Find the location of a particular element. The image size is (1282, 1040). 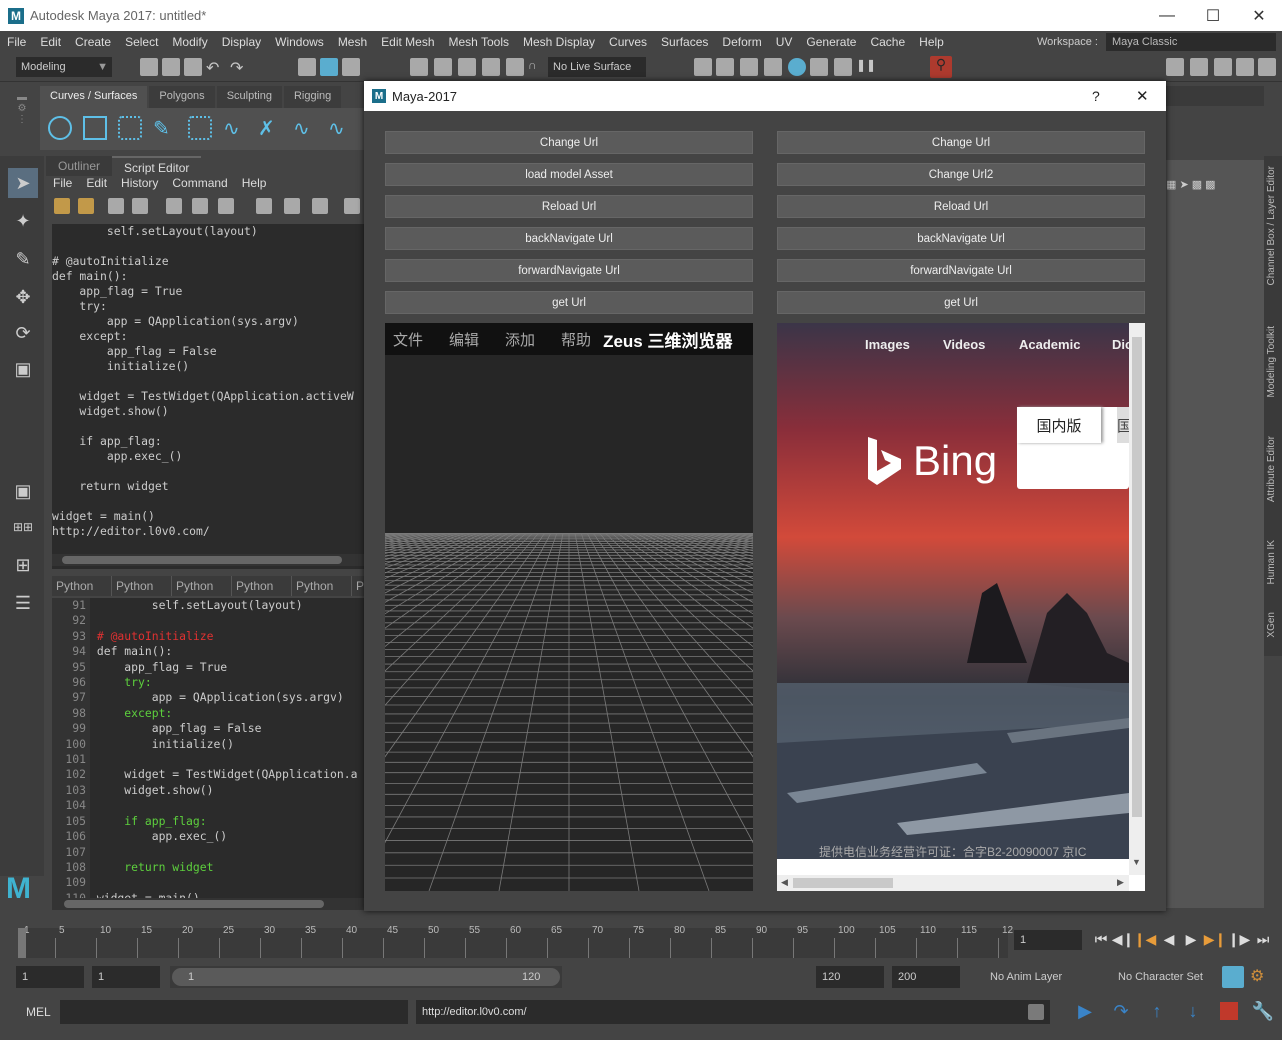

browser-vscrollbar: ▼ is located at coordinates (1137, 599).